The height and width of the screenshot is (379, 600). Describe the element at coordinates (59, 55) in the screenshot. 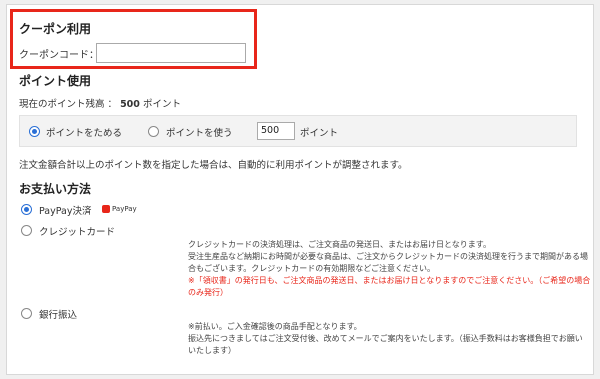

I see `coupon-code-label: クーポンコード：` at that location.